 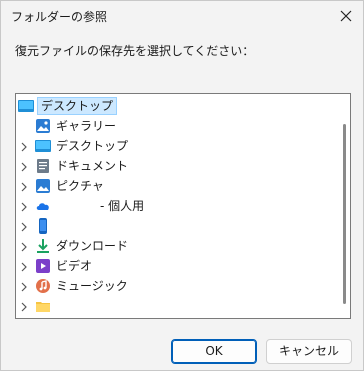 I want to click on folder-icon, so click(x=43, y=306).